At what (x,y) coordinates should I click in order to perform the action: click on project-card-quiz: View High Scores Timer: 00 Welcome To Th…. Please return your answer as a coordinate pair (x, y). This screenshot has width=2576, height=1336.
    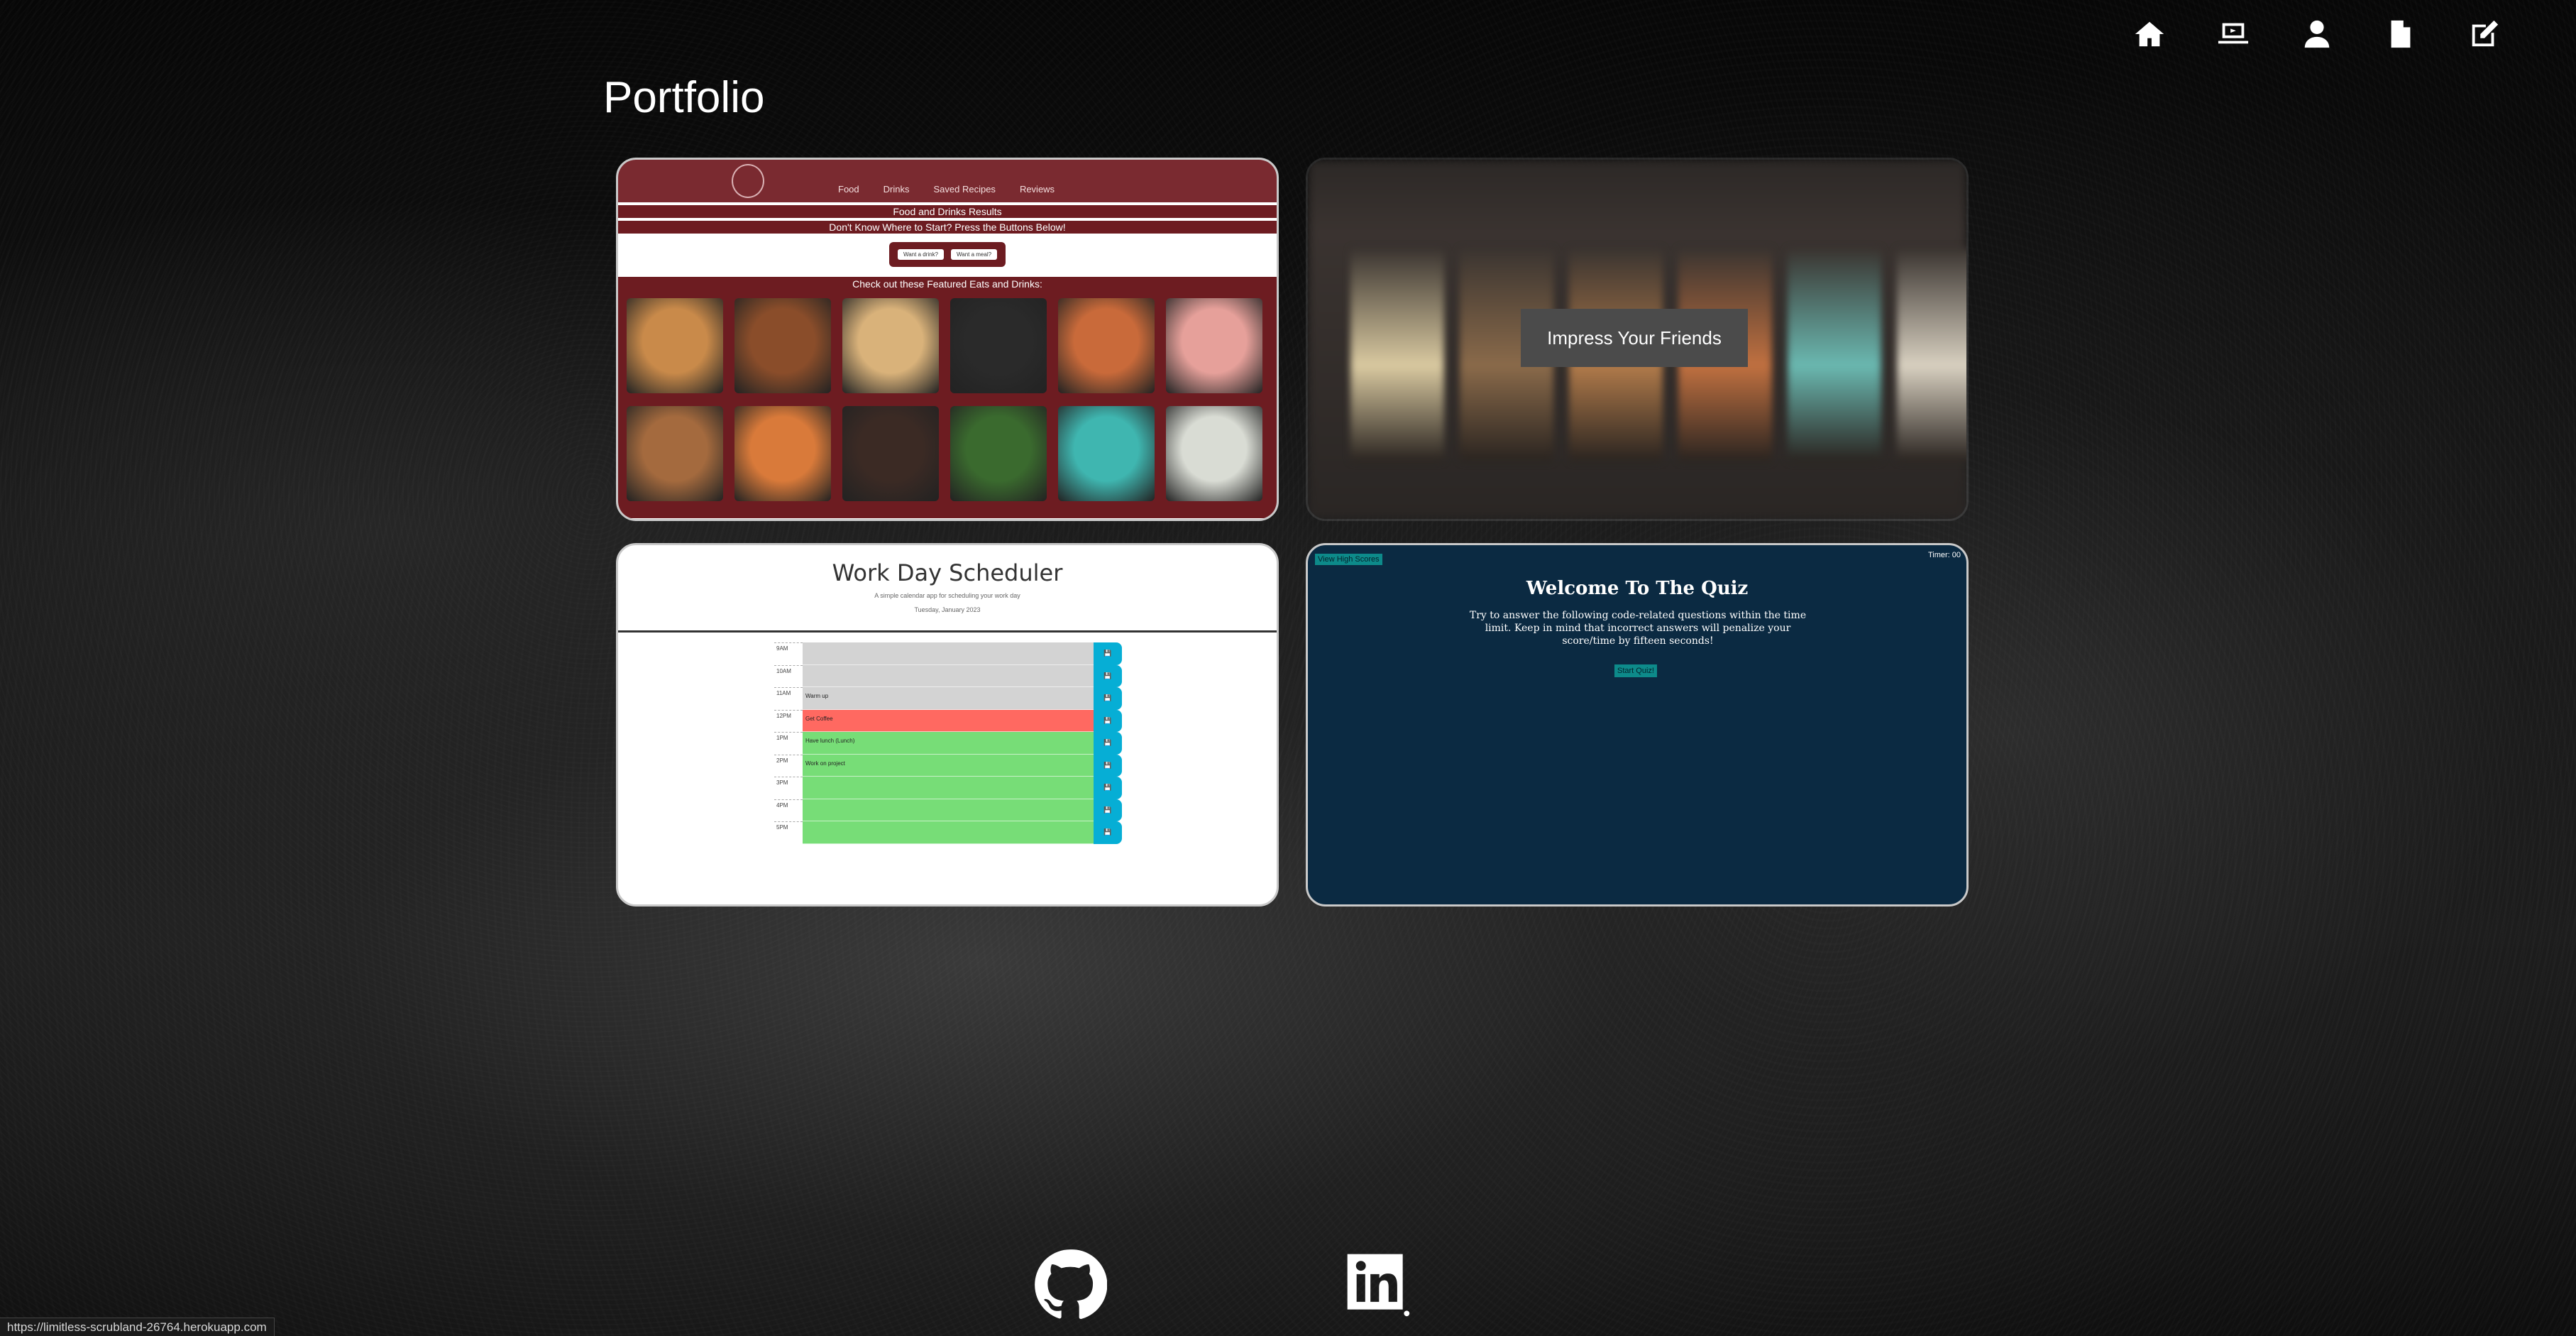
    Looking at the image, I should click on (1637, 725).